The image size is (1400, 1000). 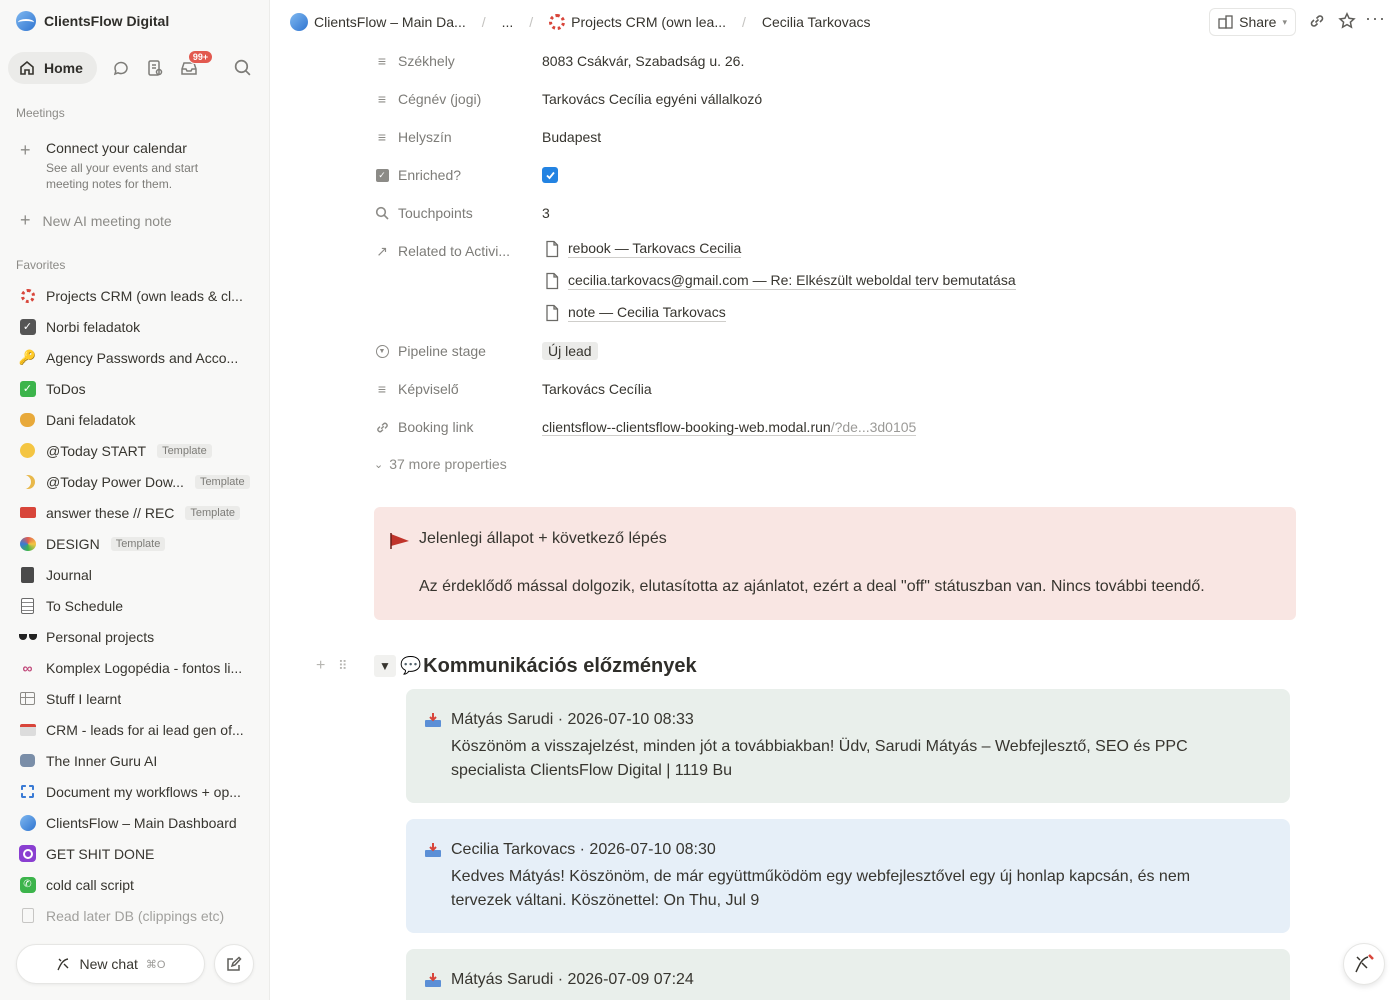 What do you see at coordinates (27, 698) in the screenshot?
I see `table-icon` at bounding box center [27, 698].